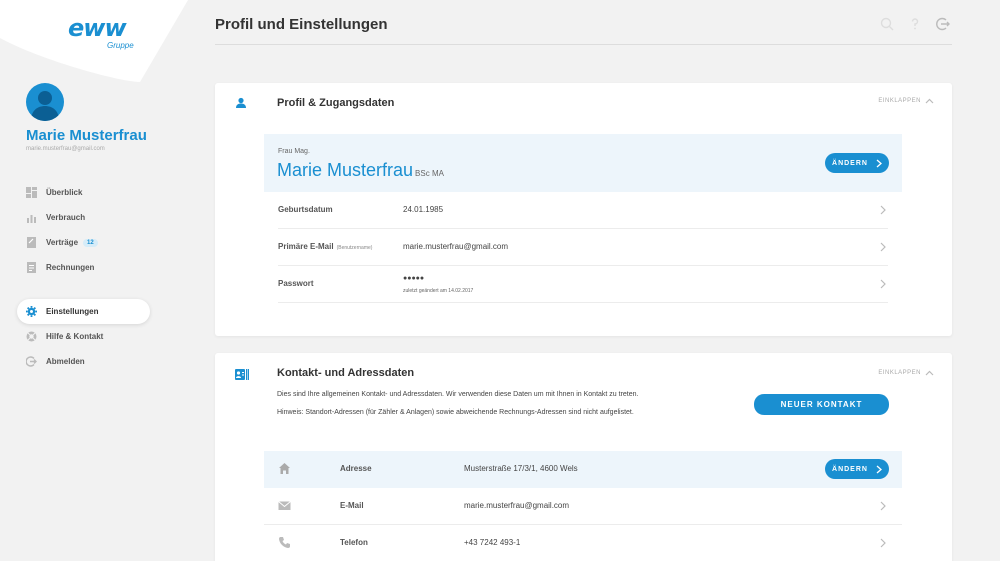 Image resolution: width=1000 pixels, height=561 pixels. I want to click on contract-icon, so click(31, 242).